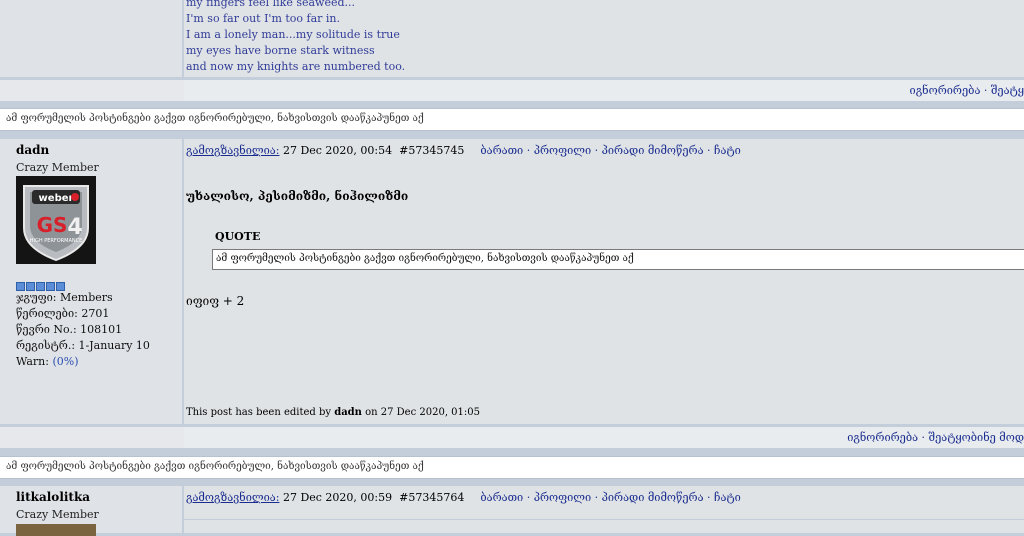 Image resolution: width=1024 pixels, height=536 pixels. What do you see at coordinates (74, 227) in the screenshot?
I see `svg-text: 4` at bounding box center [74, 227].